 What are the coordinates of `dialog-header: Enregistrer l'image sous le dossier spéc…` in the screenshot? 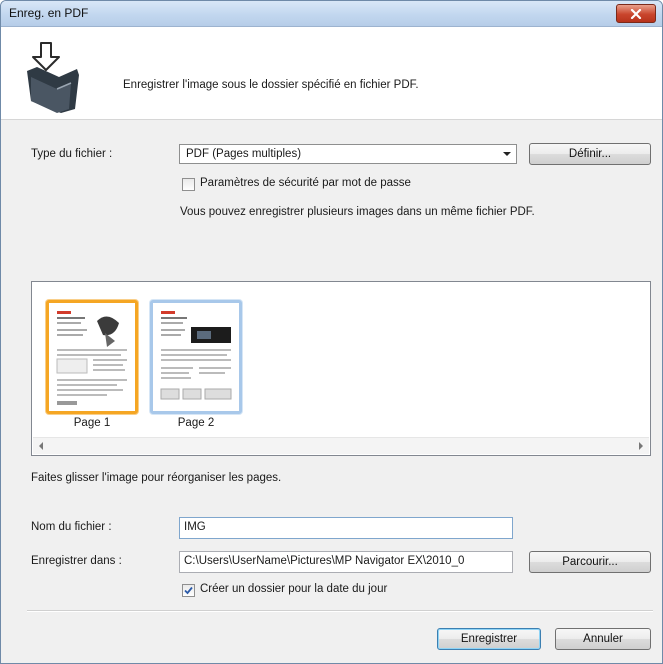 It's located at (331, 73).